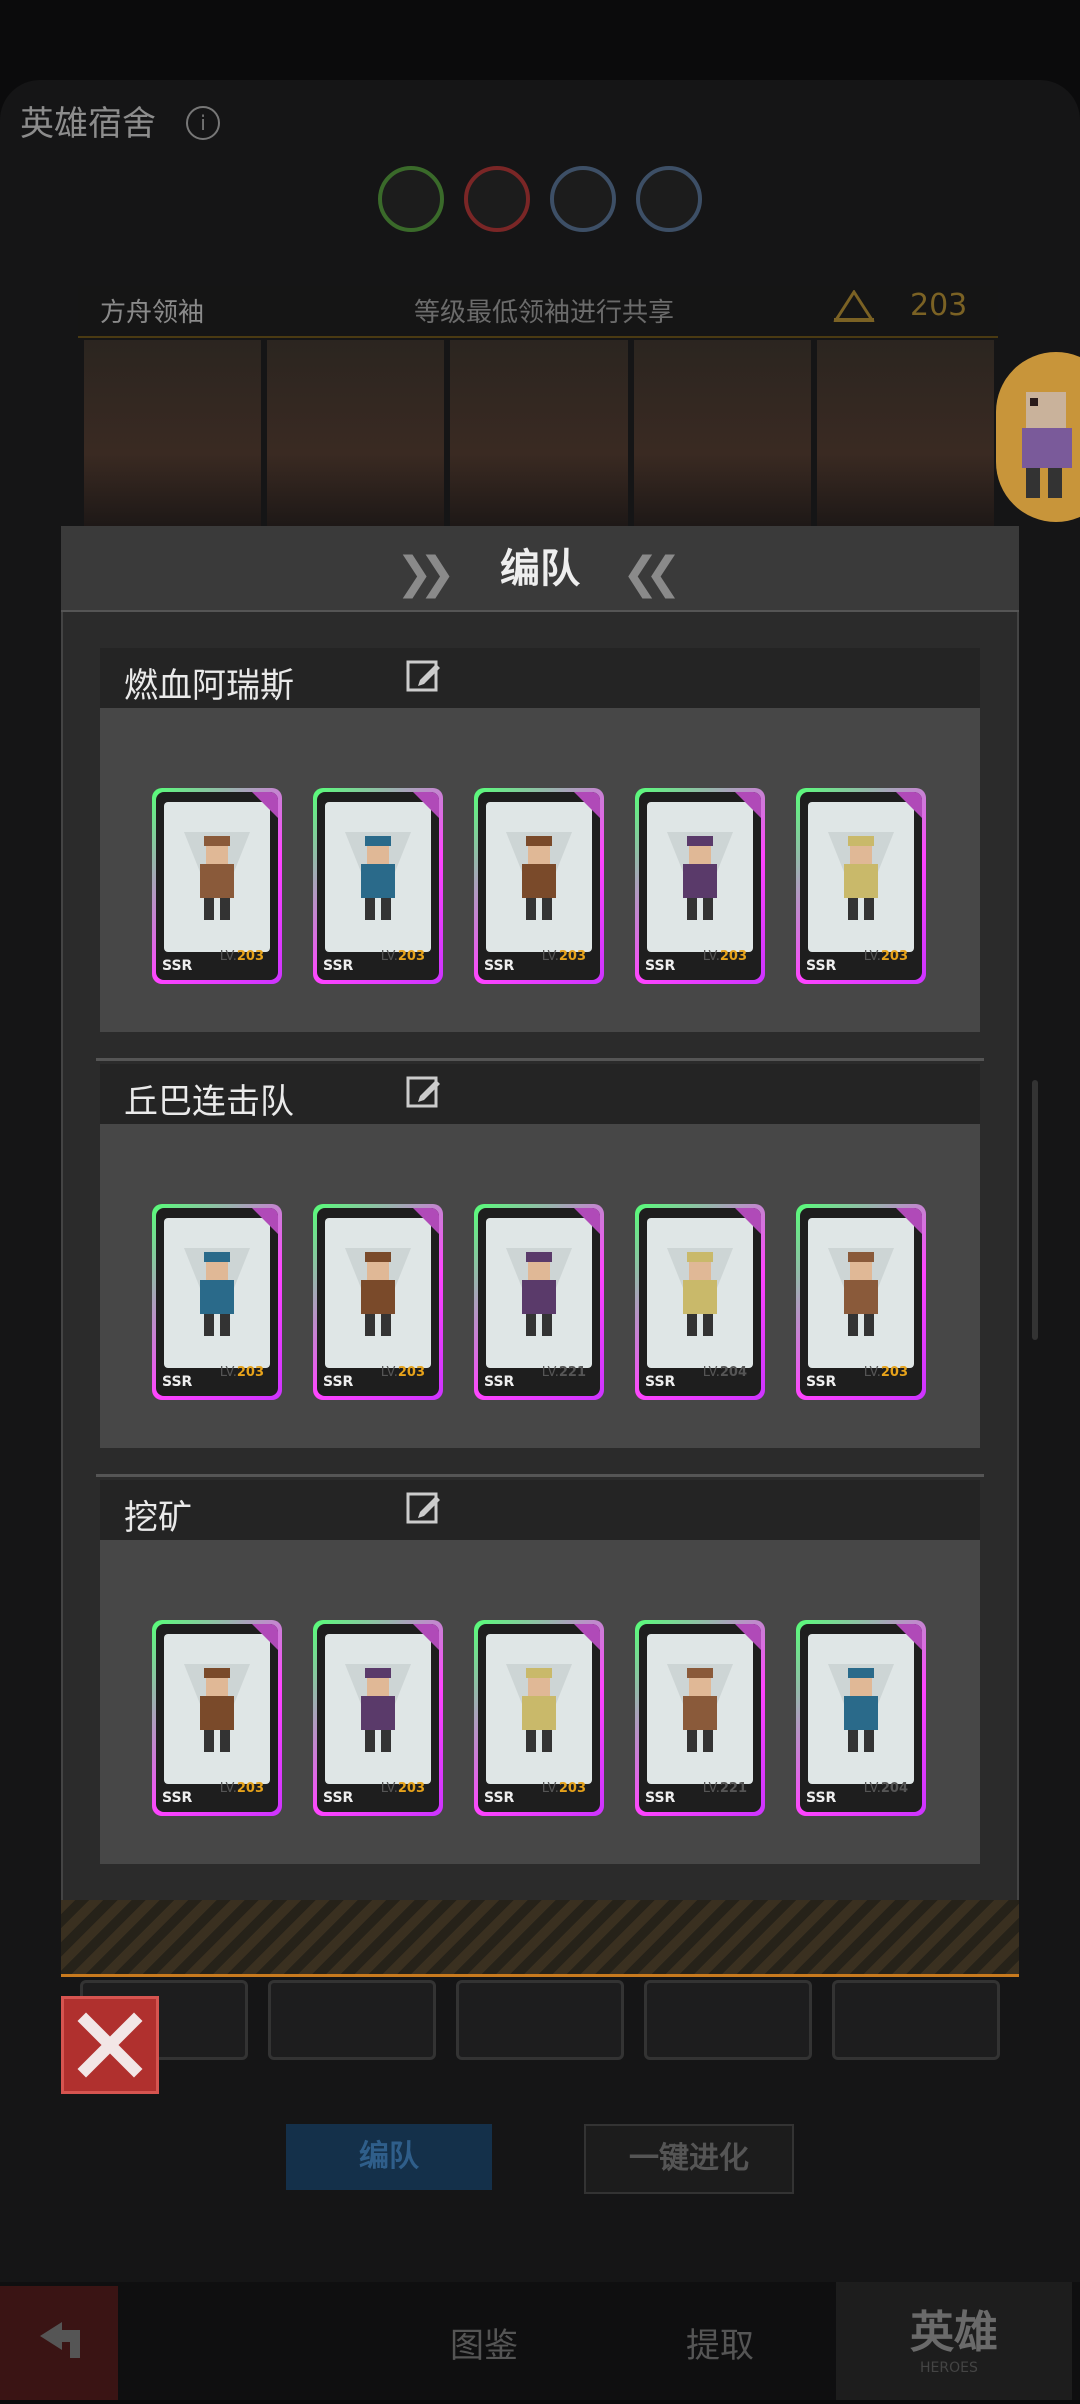 This screenshot has width=1080, height=2404. I want to click on team-header: 燃血阿瑞斯, so click(540, 678).